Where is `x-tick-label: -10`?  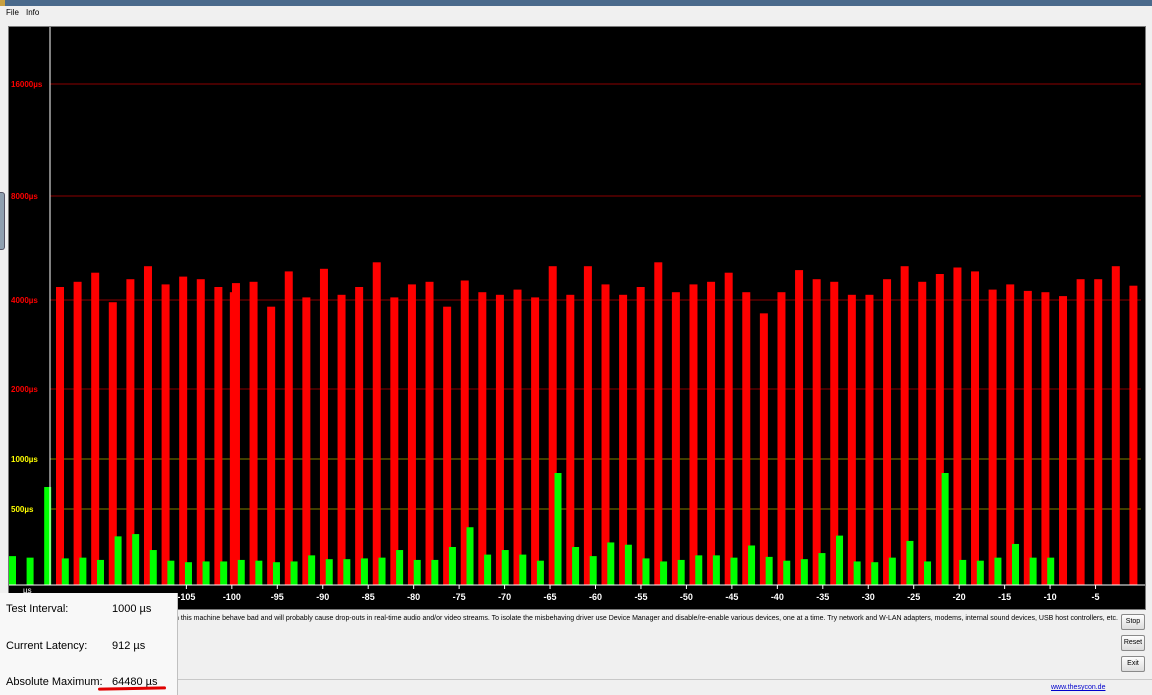 x-tick-label: -10 is located at coordinates (1050, 597).